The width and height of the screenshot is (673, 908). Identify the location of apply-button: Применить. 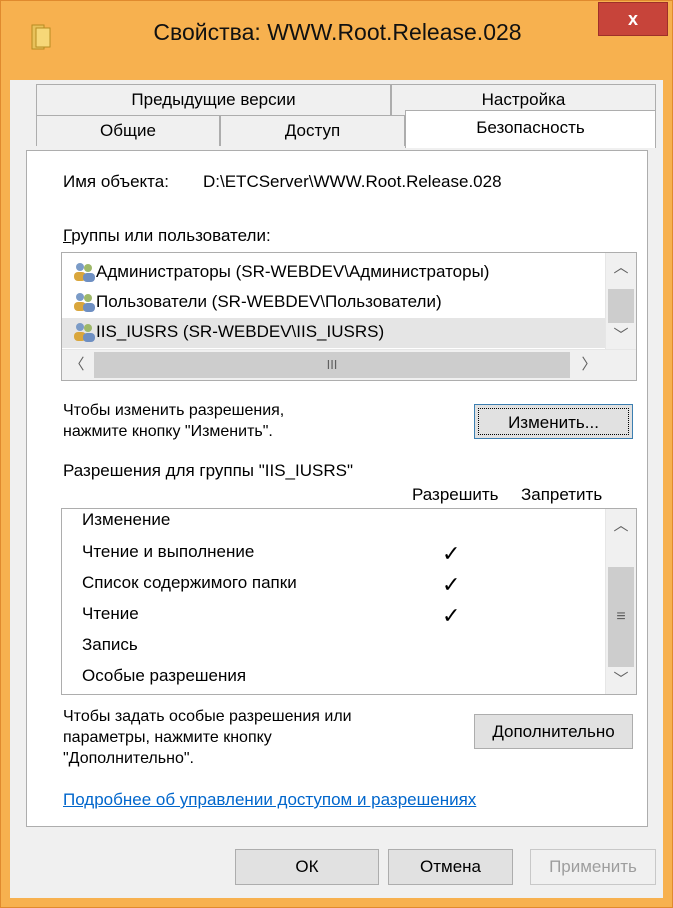
(593, 867).